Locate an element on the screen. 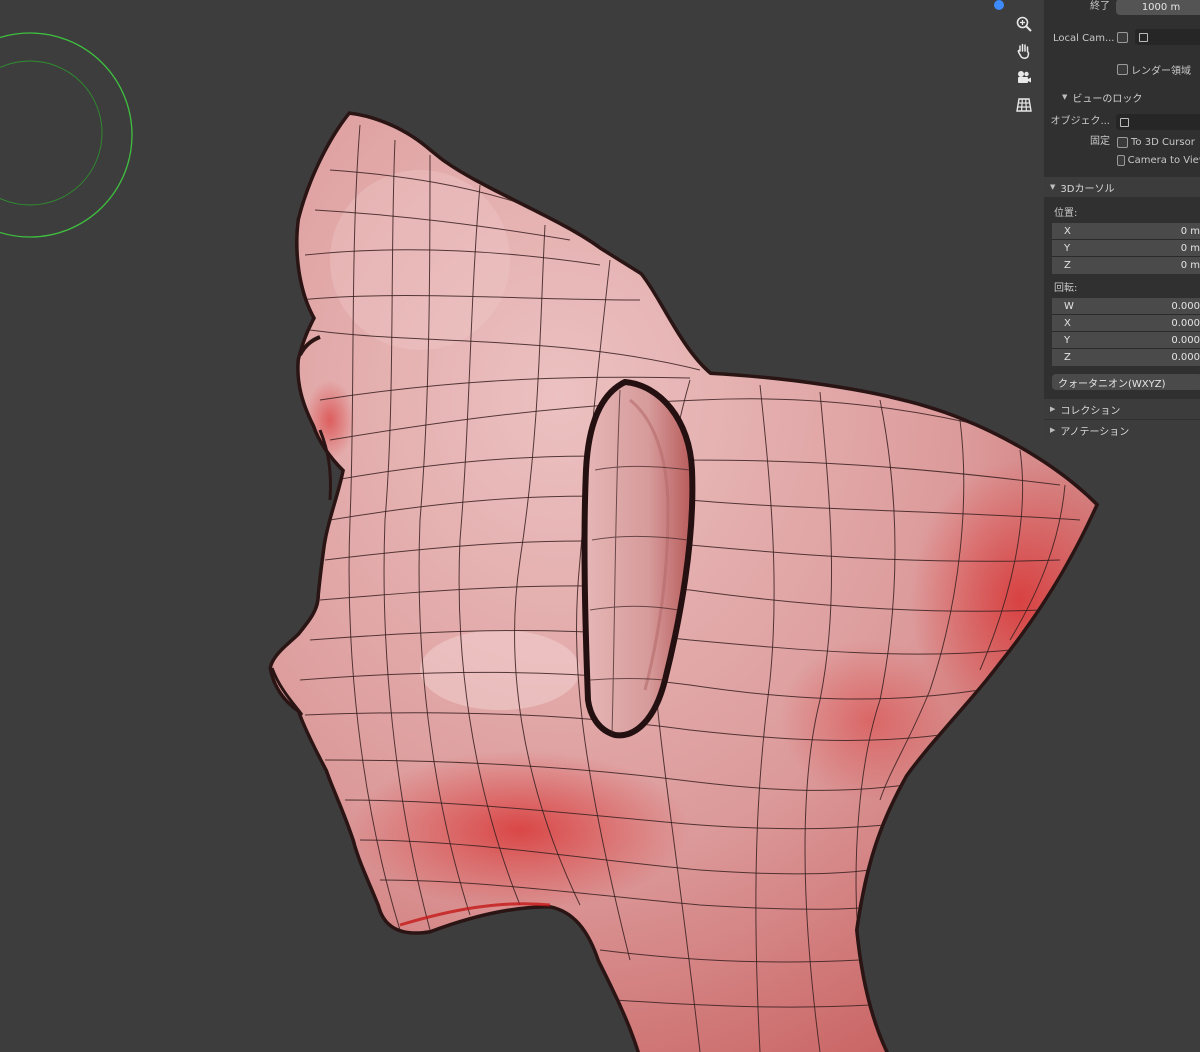  collection-panel-header: ▶ コレクション is located at coordinates (1122, 409).